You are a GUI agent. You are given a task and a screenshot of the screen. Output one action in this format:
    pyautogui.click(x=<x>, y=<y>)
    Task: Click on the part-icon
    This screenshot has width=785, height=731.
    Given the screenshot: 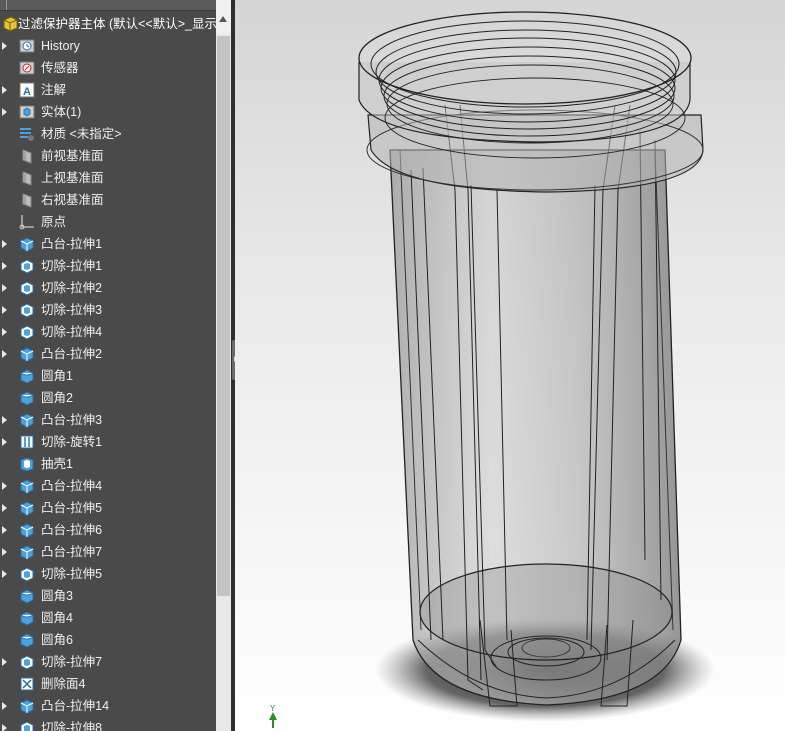 What is the action you would take?
    pyautogui.click(x=10, y=24)
    